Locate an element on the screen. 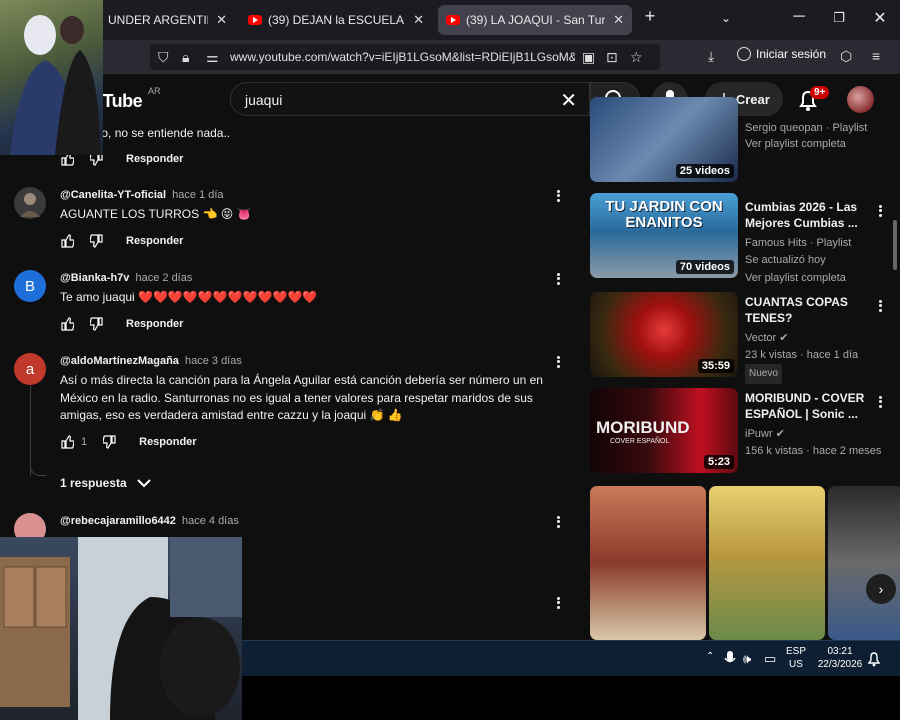 The width and height of the screenshot is (900, 720). video-thumbnail: 25 videos is located at coordinates (664, 139).